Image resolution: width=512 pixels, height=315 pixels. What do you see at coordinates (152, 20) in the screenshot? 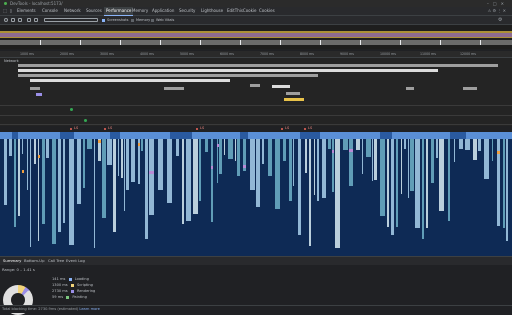
I see `webvitals-checkbox` at bounding box center [152, 20].